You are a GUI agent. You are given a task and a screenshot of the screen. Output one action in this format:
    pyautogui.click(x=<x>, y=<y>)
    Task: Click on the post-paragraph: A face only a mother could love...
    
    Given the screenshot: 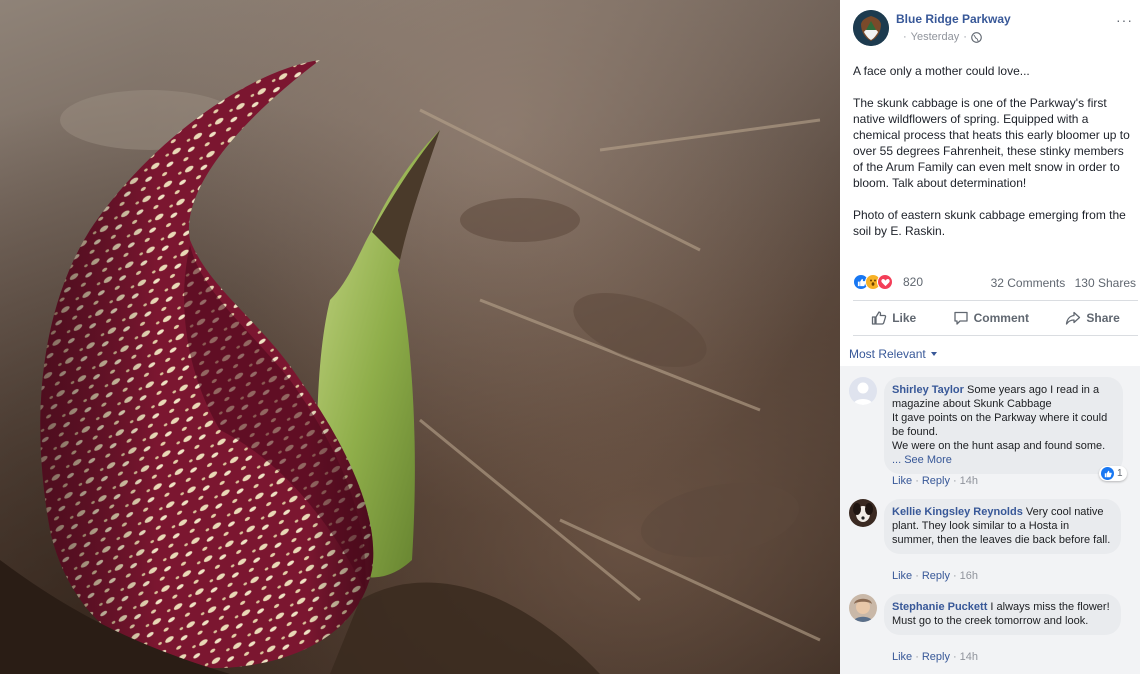 What is the action you would take?
    pyautogui.click(x=941, y=71)
    